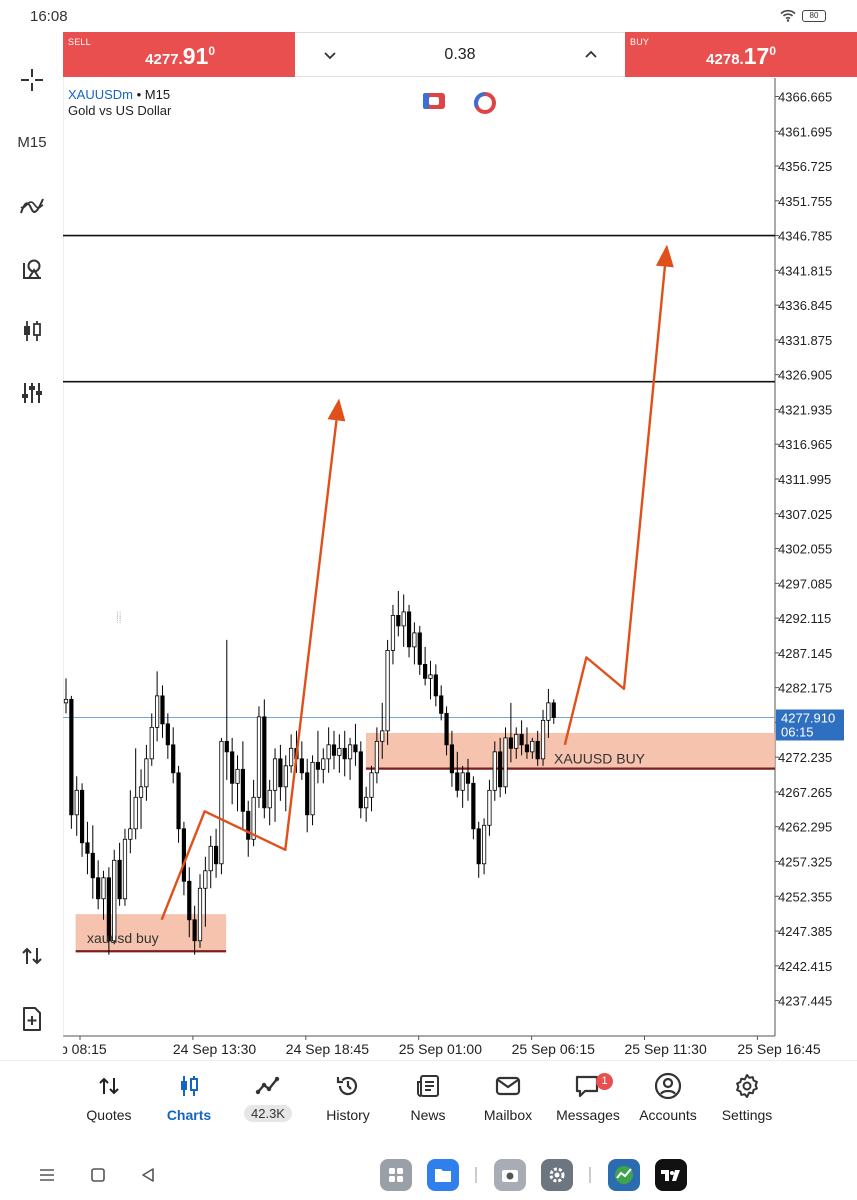 Image resolution: width=857 pixels, height=1200 pixels. I want to click on price-axis-label: 4267.265, so click(805, 792).